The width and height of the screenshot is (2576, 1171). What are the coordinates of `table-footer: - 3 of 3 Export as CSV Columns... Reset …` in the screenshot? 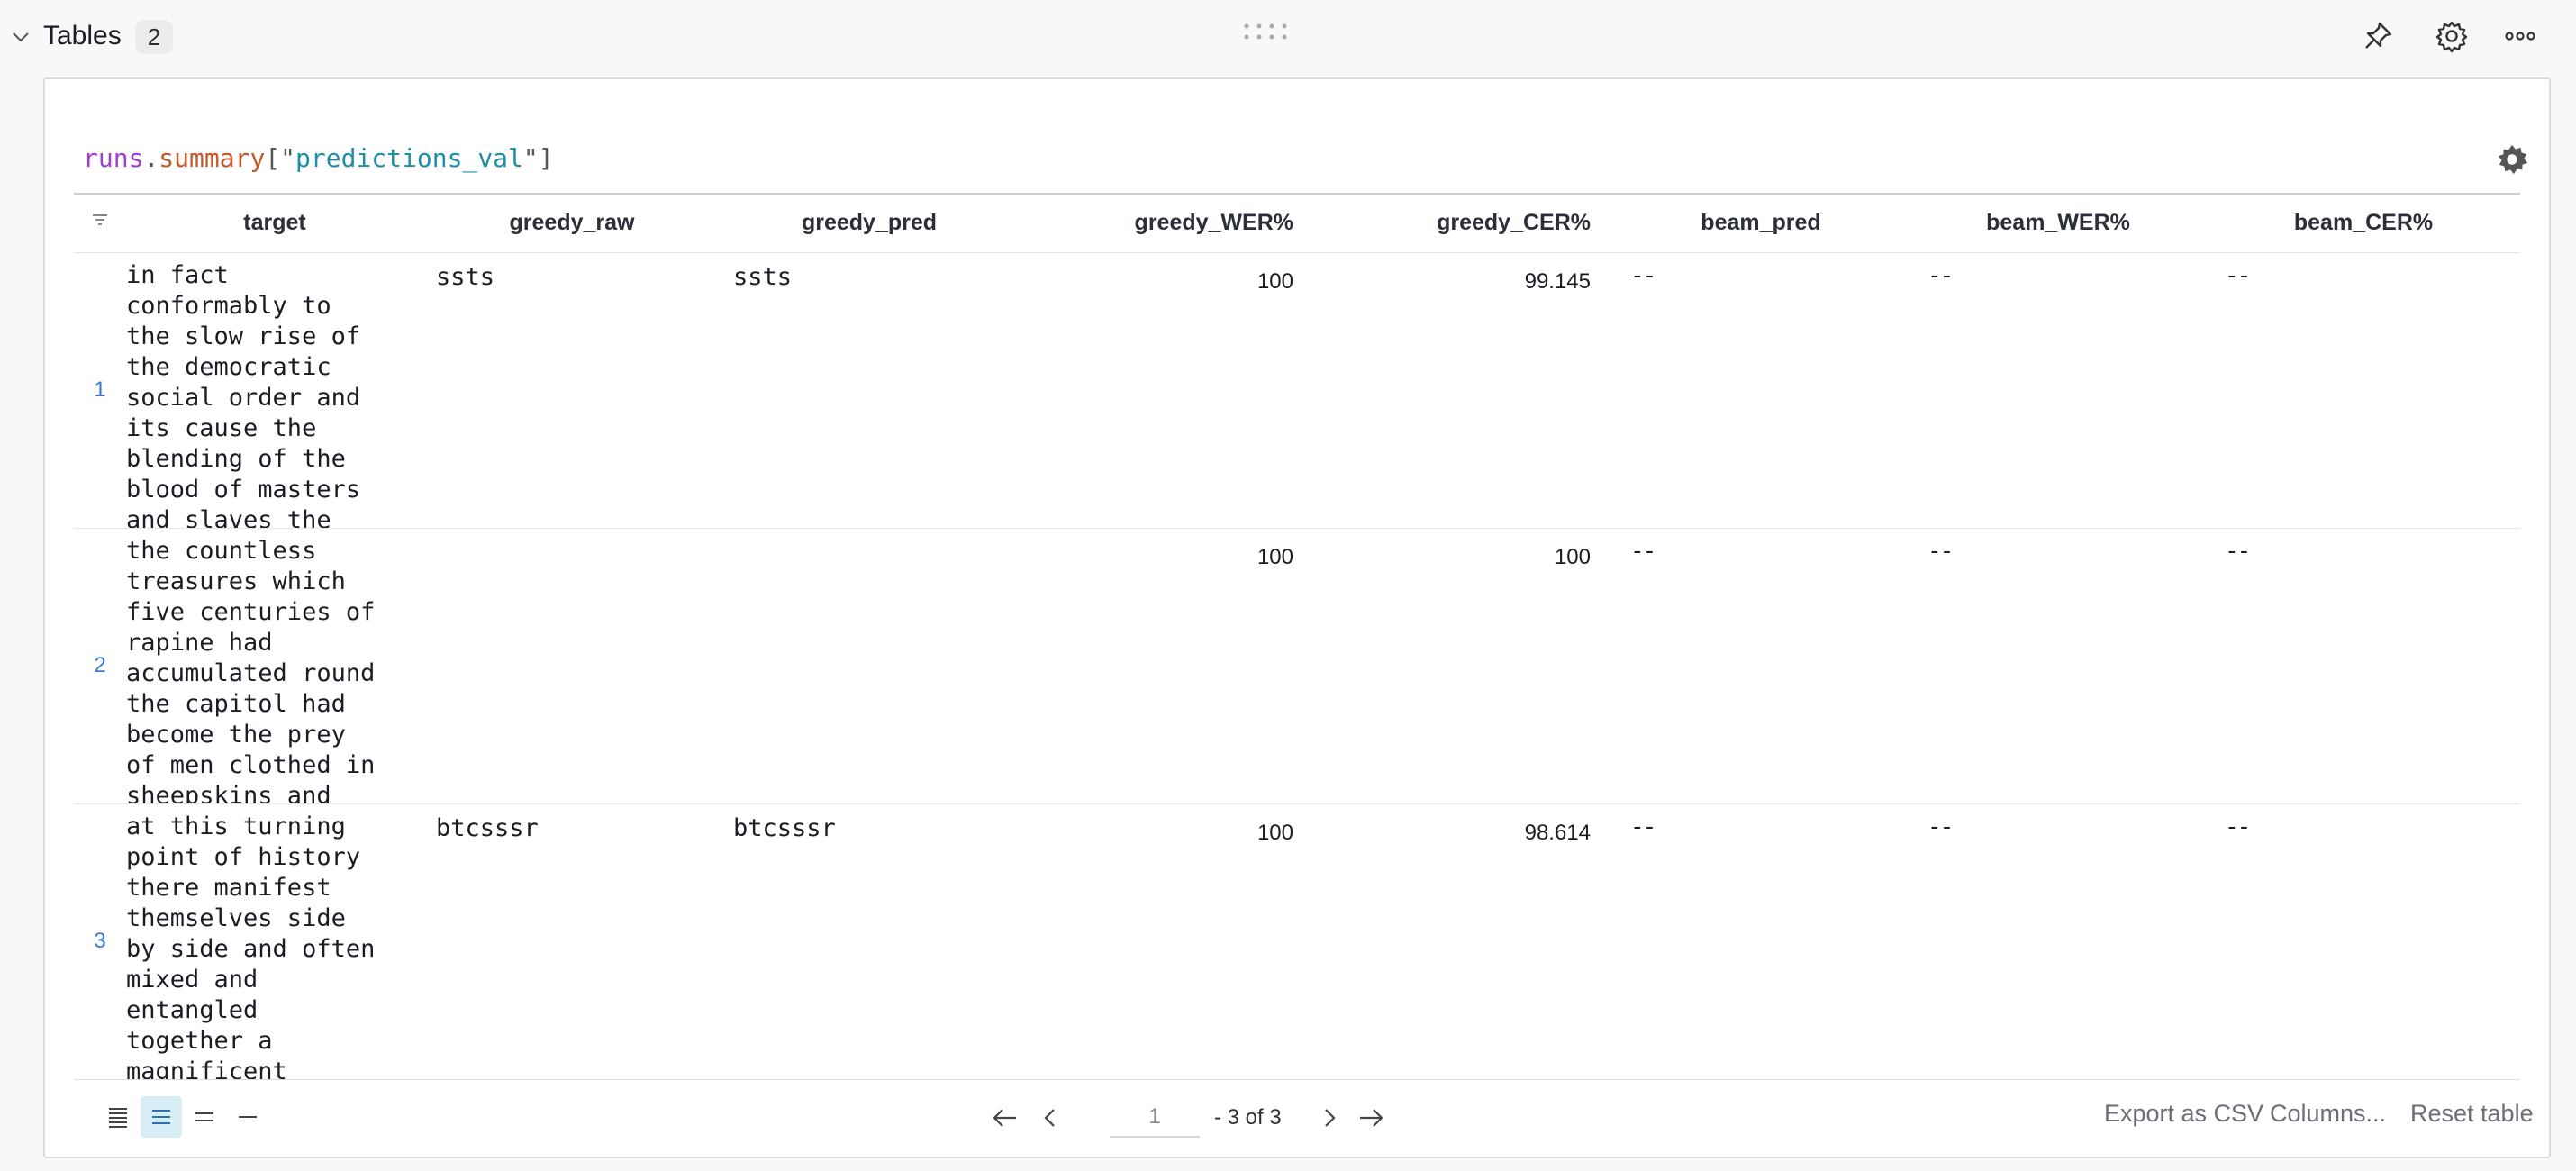 It's located at (1304, 1118).